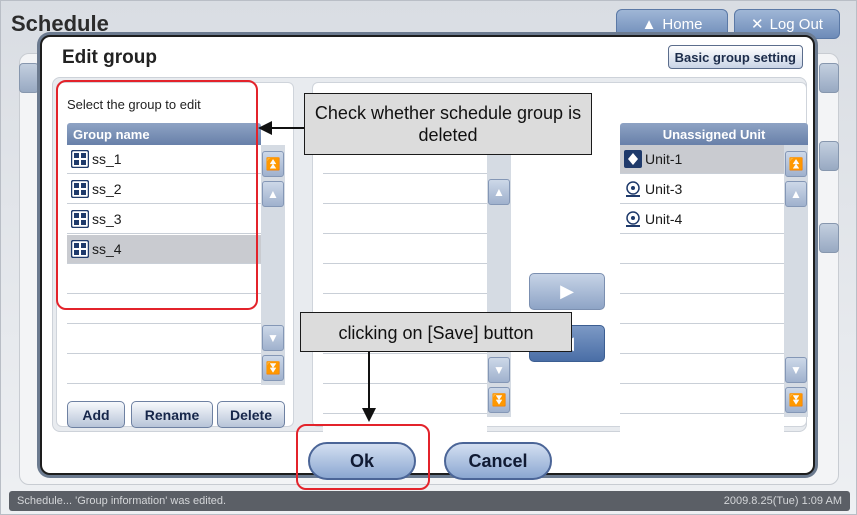 The image size is (857, 515). Describe the element at coordinates (96, 414) in the screenshot. I see `add-group-button: Add` at that location.